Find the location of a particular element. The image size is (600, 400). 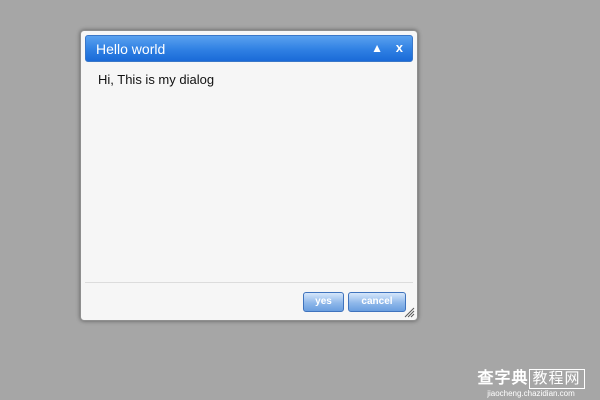

cancel-button: cancel is located at coordinates (377, 302).